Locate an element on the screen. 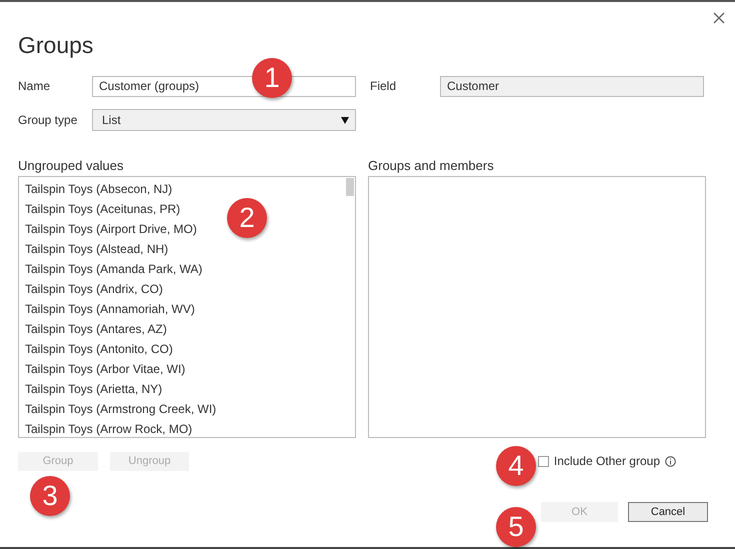 The image size is (735, 549). callout-marker: 2 is located at coordinates (247, 218).